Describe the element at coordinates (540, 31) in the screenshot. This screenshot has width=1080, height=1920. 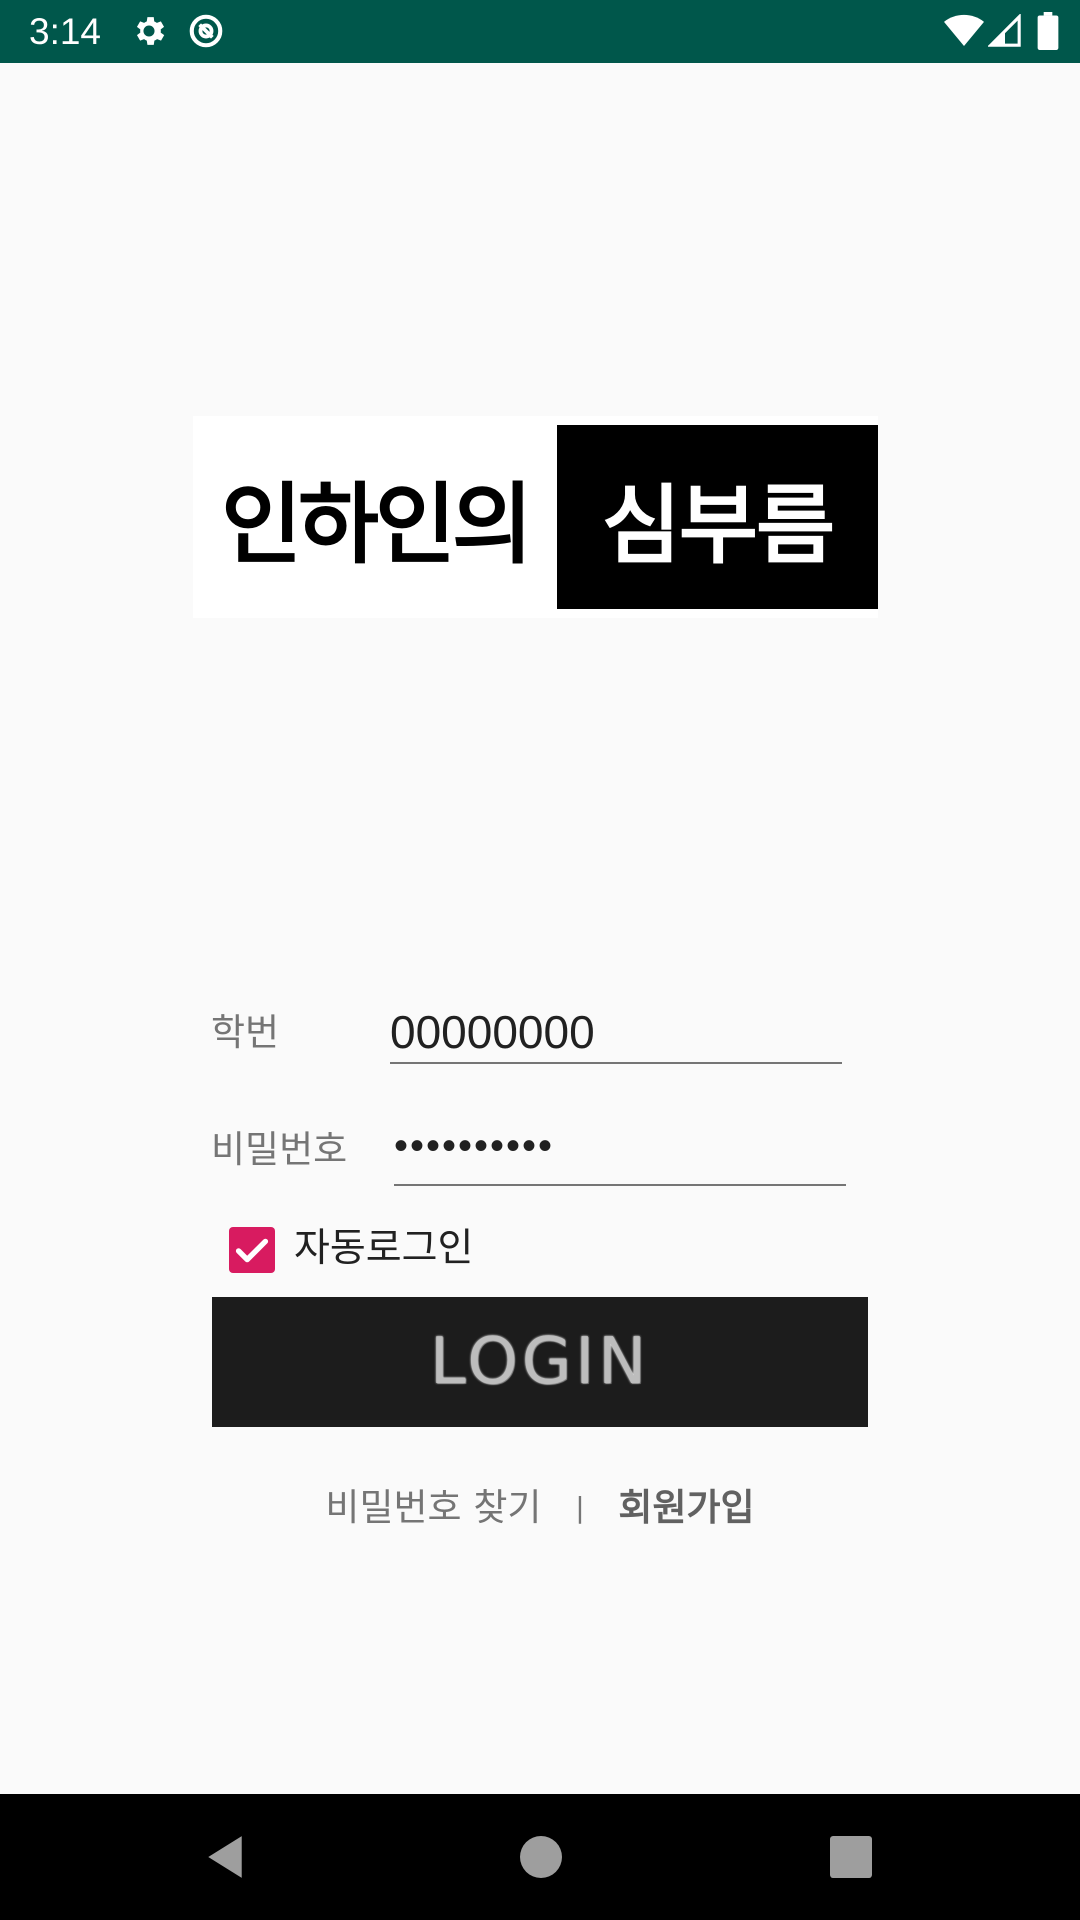
I see `status-bar: 3:14` at that location.